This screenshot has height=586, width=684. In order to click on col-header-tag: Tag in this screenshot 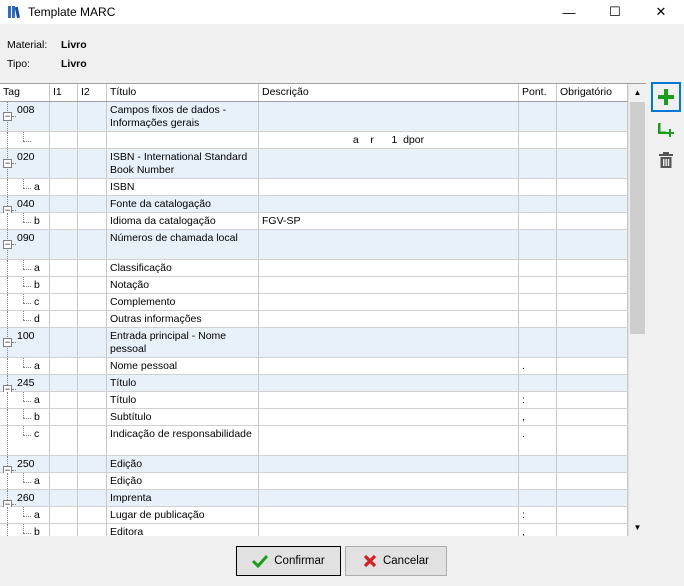, I will do `click(25, 92)`.